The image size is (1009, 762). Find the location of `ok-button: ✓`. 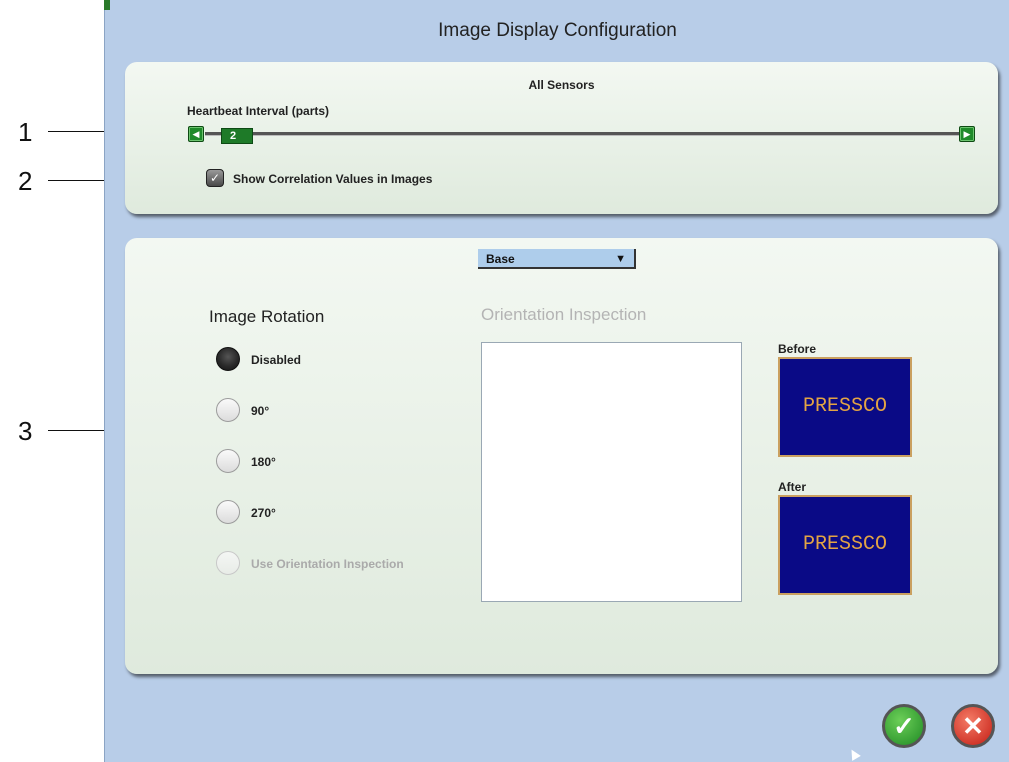

ok-button: ✓ is located at coordinates (904, 726).